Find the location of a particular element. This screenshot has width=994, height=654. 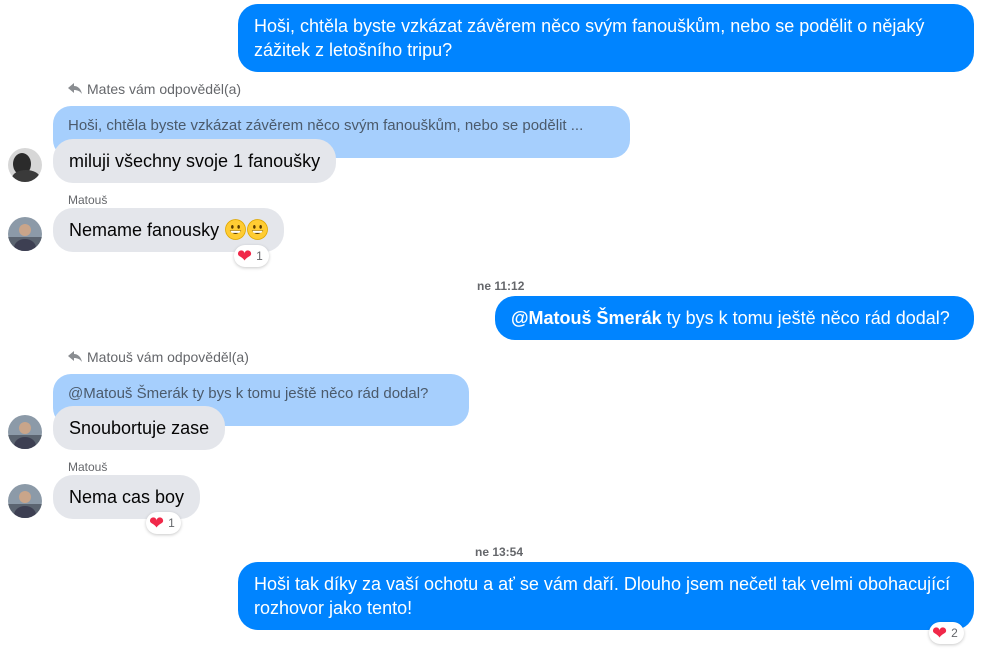

reply-header: Mates vám odpověděl(a) is located at coordinates (154, 89).